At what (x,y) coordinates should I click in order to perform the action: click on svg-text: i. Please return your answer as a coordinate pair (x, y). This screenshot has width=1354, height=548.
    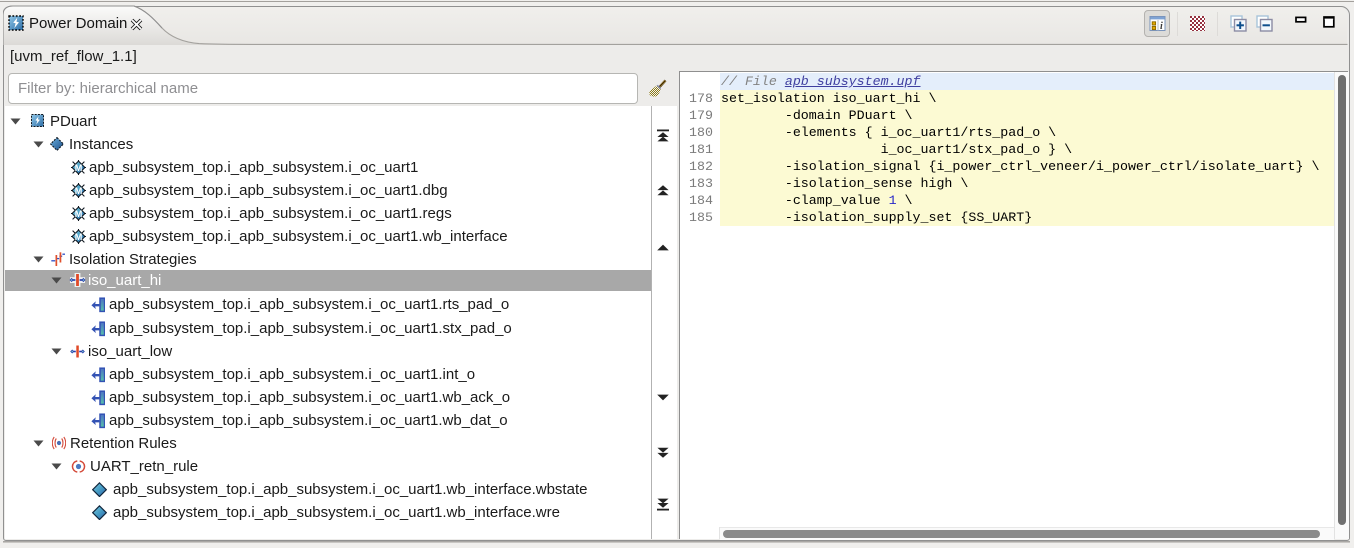
    Looking at the image, I should click on (1161, 26).